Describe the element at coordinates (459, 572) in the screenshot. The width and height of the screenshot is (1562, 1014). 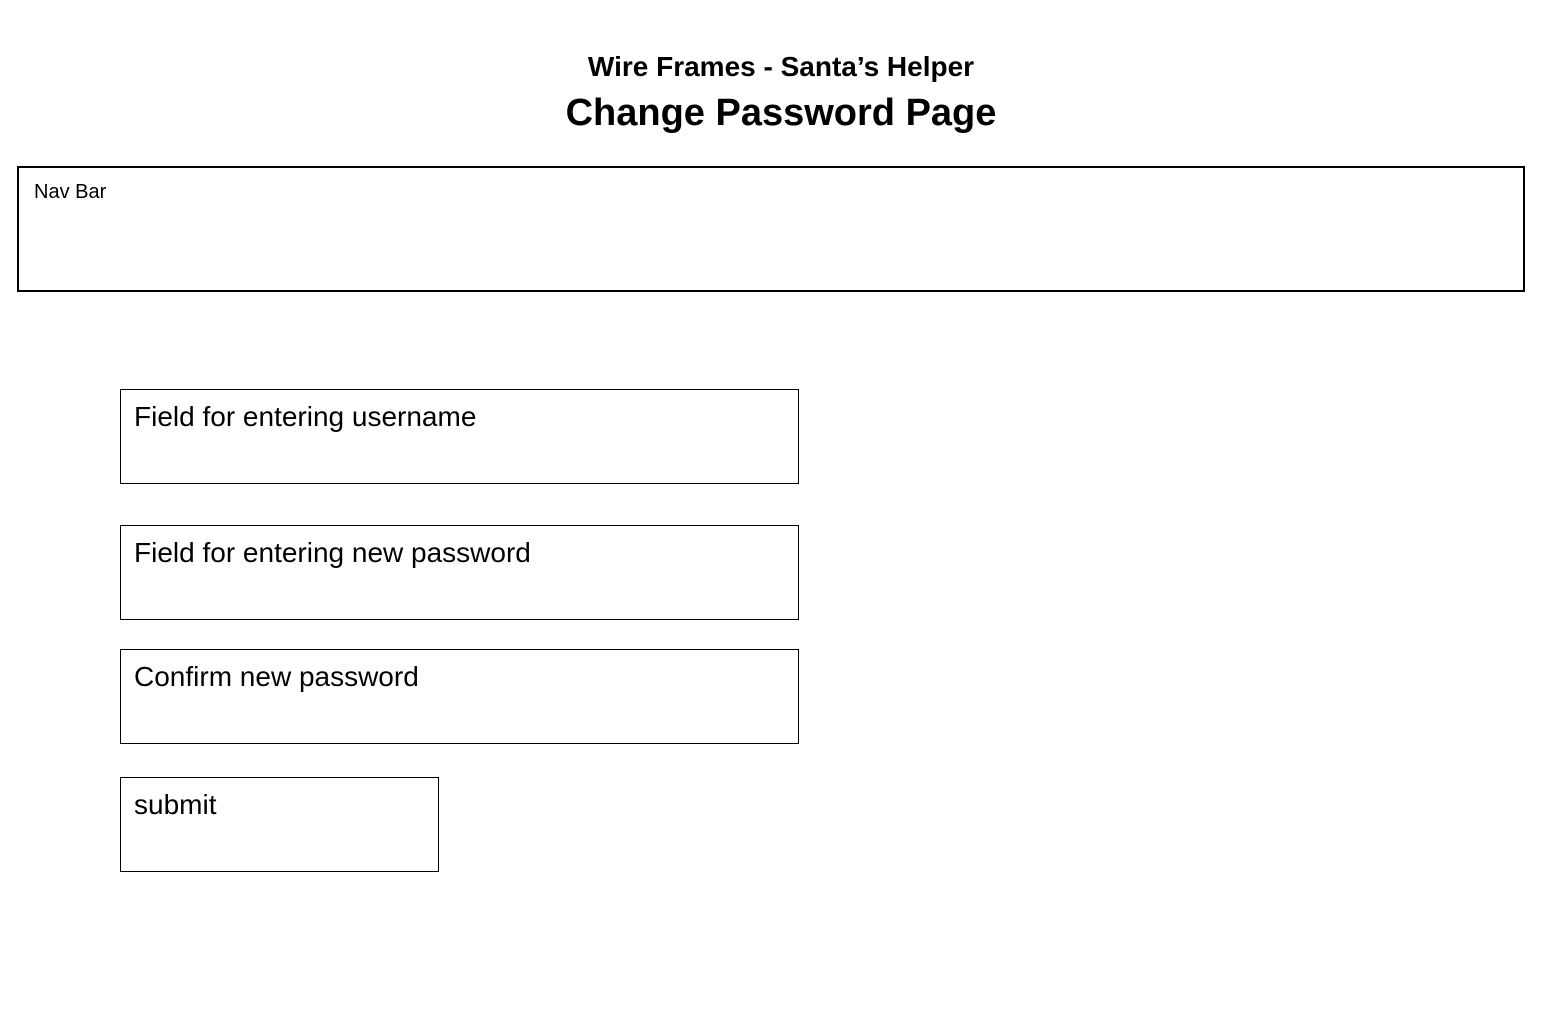
I see `new-password-field: Field for entering new password` at that location.